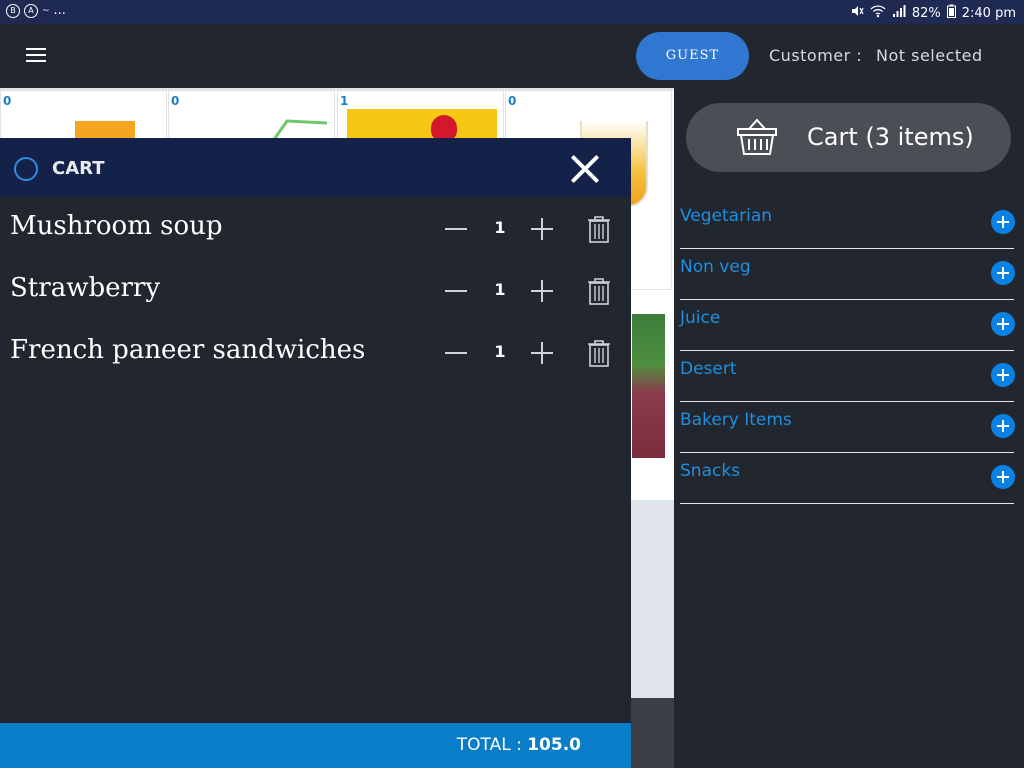 This screenshot has width=1024, height=768. Describe the element at coordinates (847, 326) in the screenshot. I see `category-juice: Juice` at that location.